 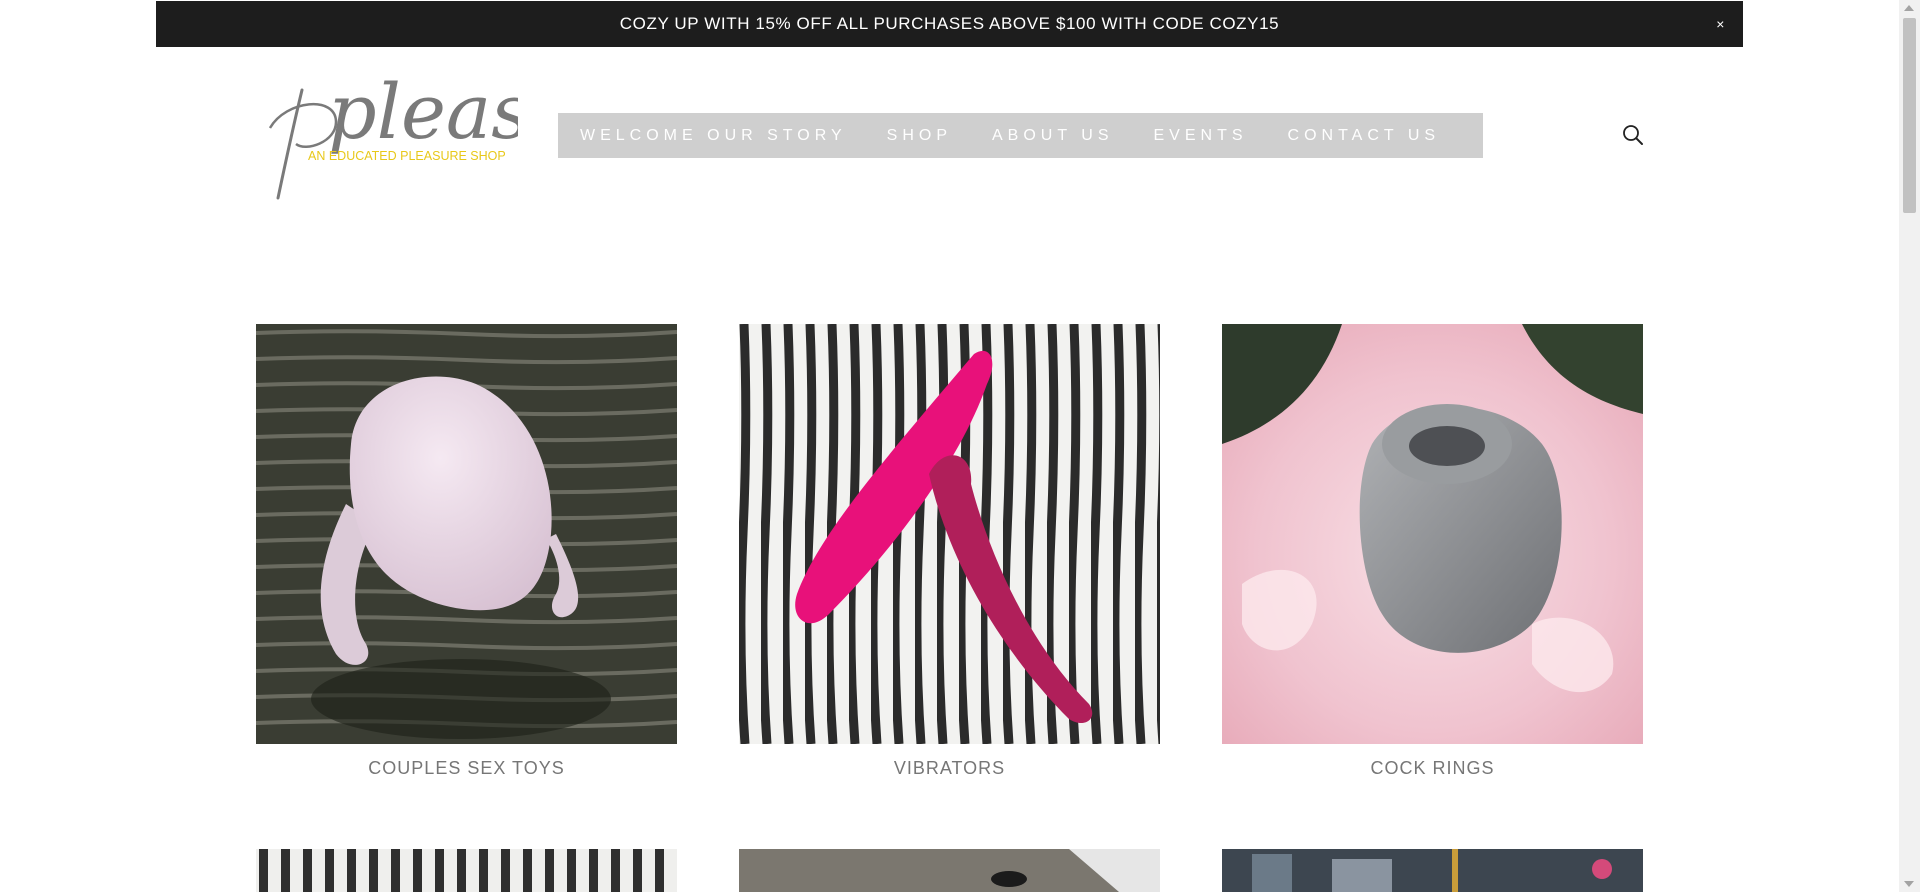 What do you see at coordinates (1720, 24) in the screenshot?
I see `close-icon: ×` at bounding box center [1720, 24].